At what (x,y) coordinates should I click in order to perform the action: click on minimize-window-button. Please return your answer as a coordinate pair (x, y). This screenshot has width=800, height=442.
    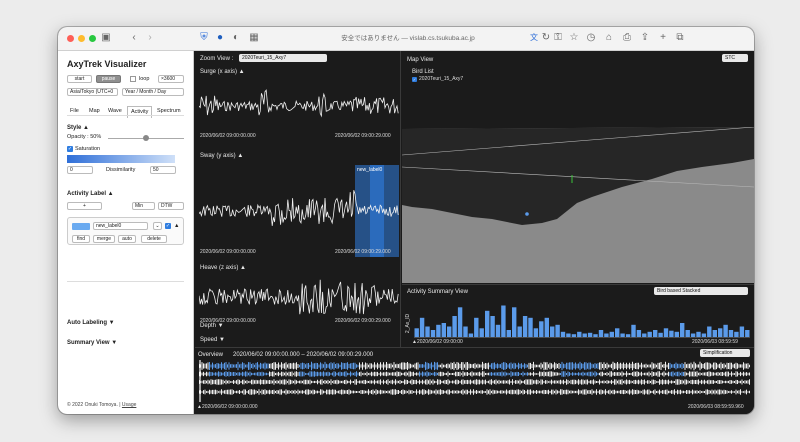
    Looking at the image, I should click on (81, 38).